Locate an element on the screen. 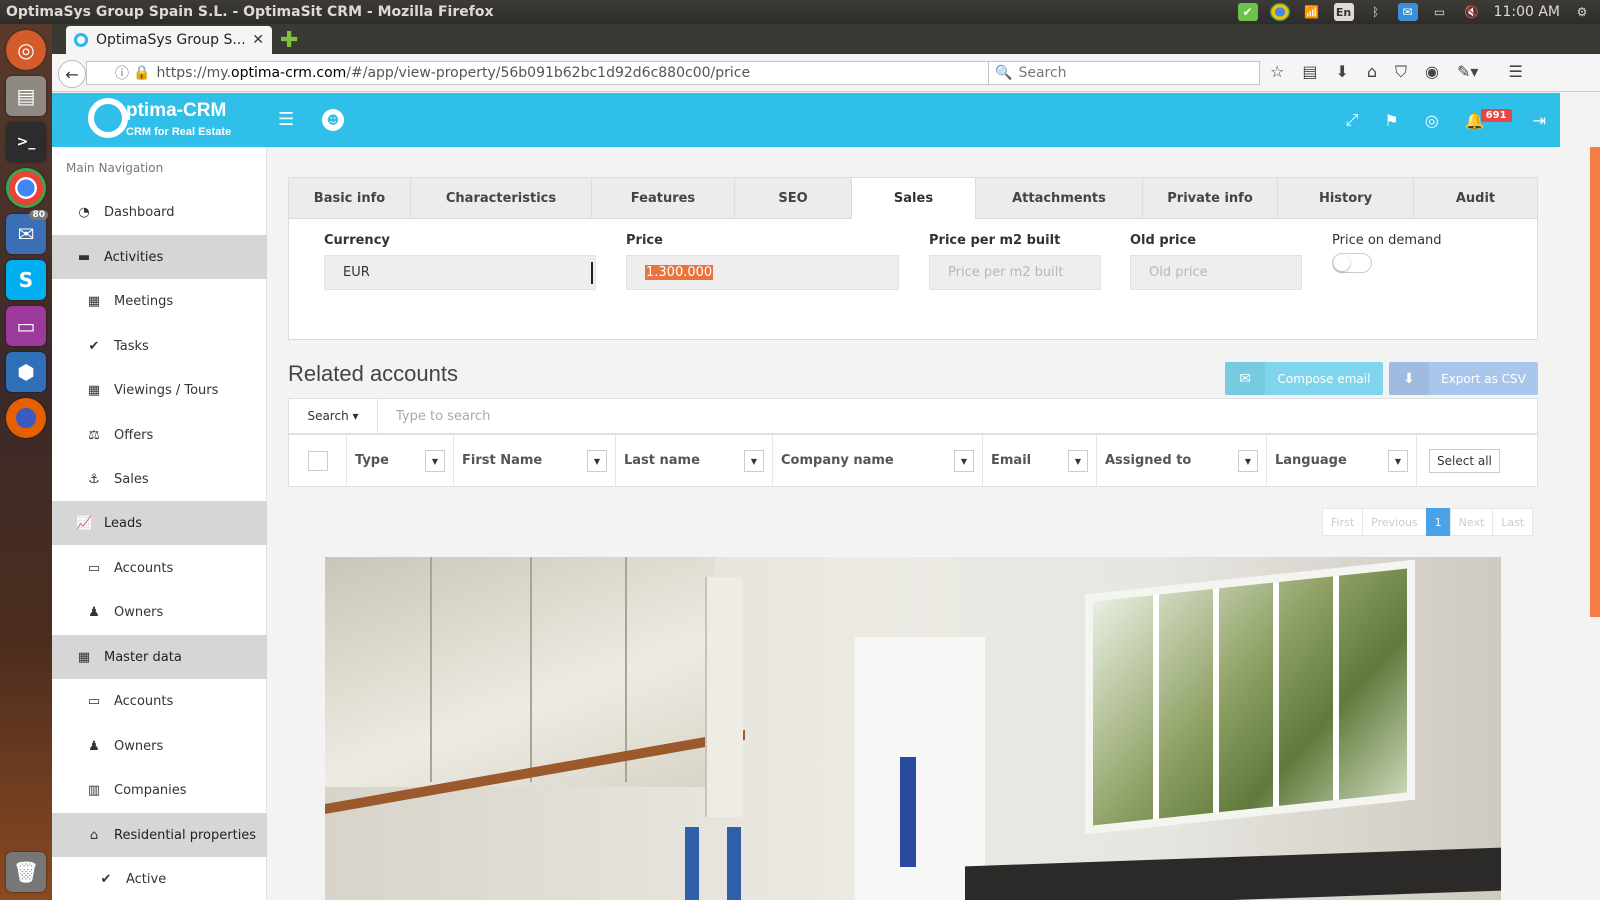 The height and width of the screenshot is (900, 1600). extension-dropdown-icon: ✎▾ is located at coordinates (1467, 72).